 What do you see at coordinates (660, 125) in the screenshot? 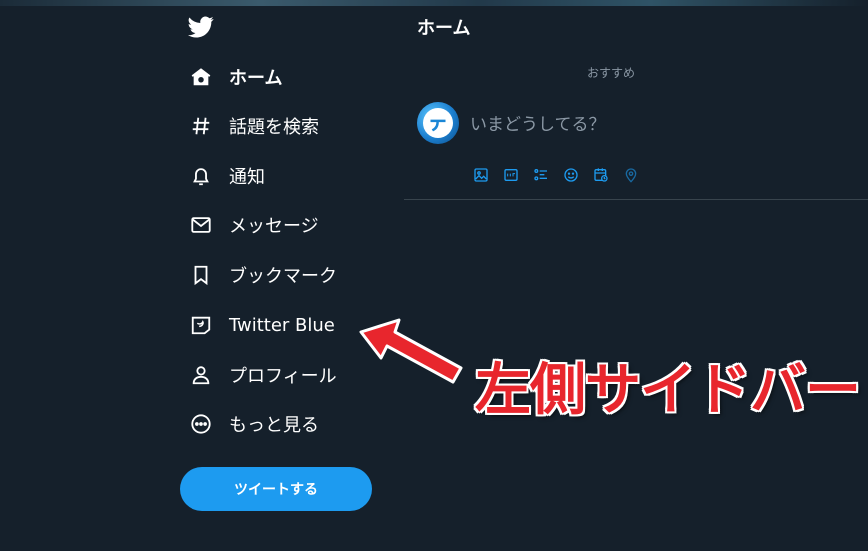
I see `compose-input` at bounding box center [660, 125].